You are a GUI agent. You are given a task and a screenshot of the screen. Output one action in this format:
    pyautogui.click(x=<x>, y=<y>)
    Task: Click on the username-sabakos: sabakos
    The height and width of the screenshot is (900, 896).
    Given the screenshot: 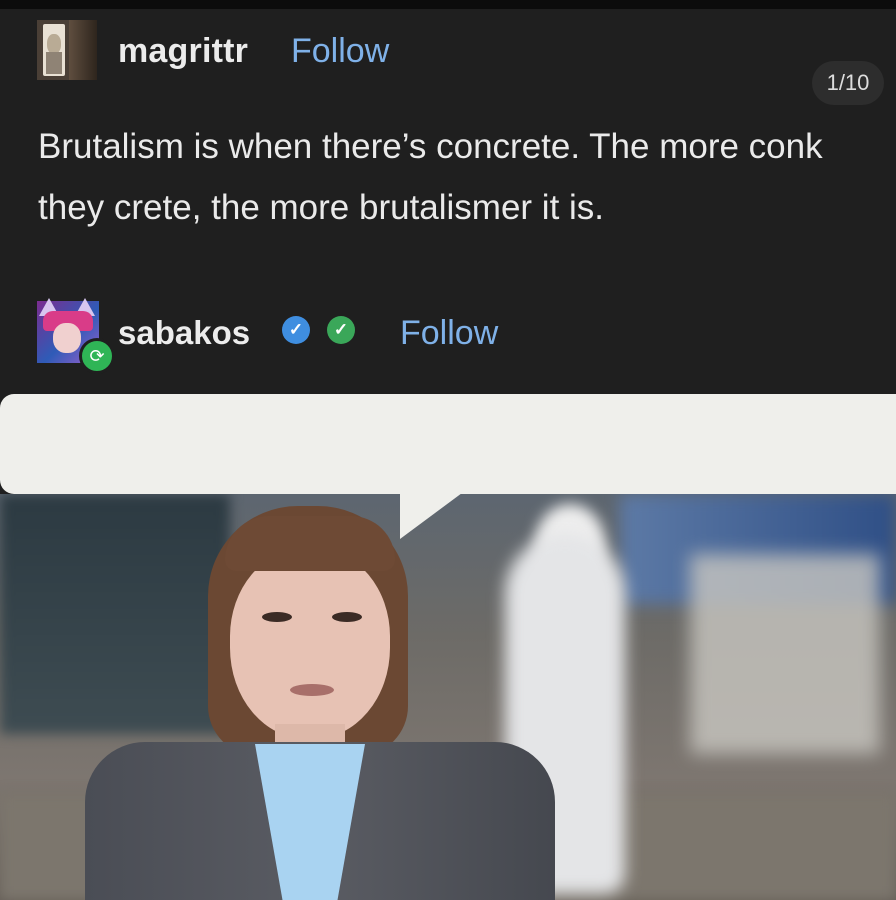 What is the action you would take?
    pyautogui.click(x=184, y=333)
    